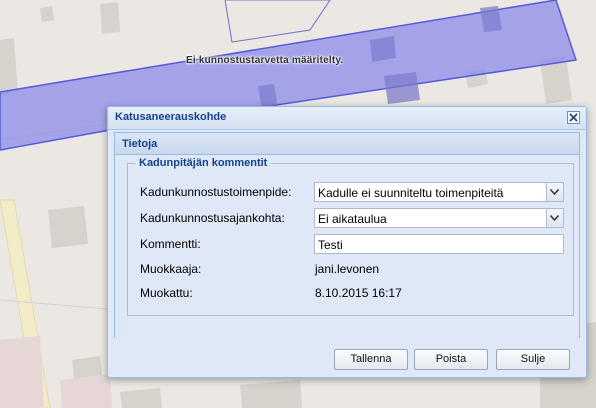 The width and height of the screenshot is (596, 408). Describe the element at coordinates (216, 192) in the screenshot. I see `toimenpide-label: Kadunkunnostustoimenpide:` at that location.